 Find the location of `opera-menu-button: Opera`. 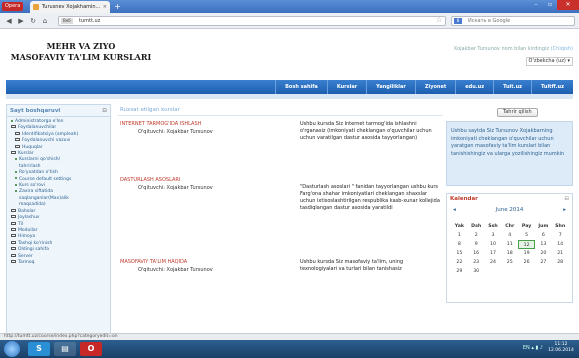

opera-menu-button: Opera is located at coordinates (13, 6).